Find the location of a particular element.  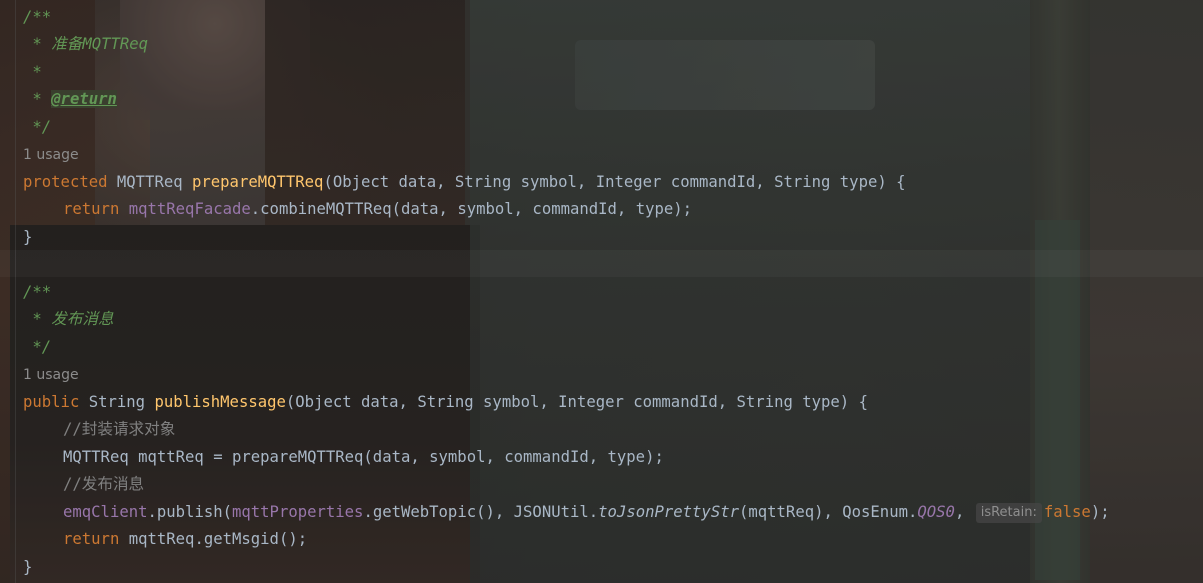

parameter-name-hint: isRetain: is located at coordinates (1008, 513).